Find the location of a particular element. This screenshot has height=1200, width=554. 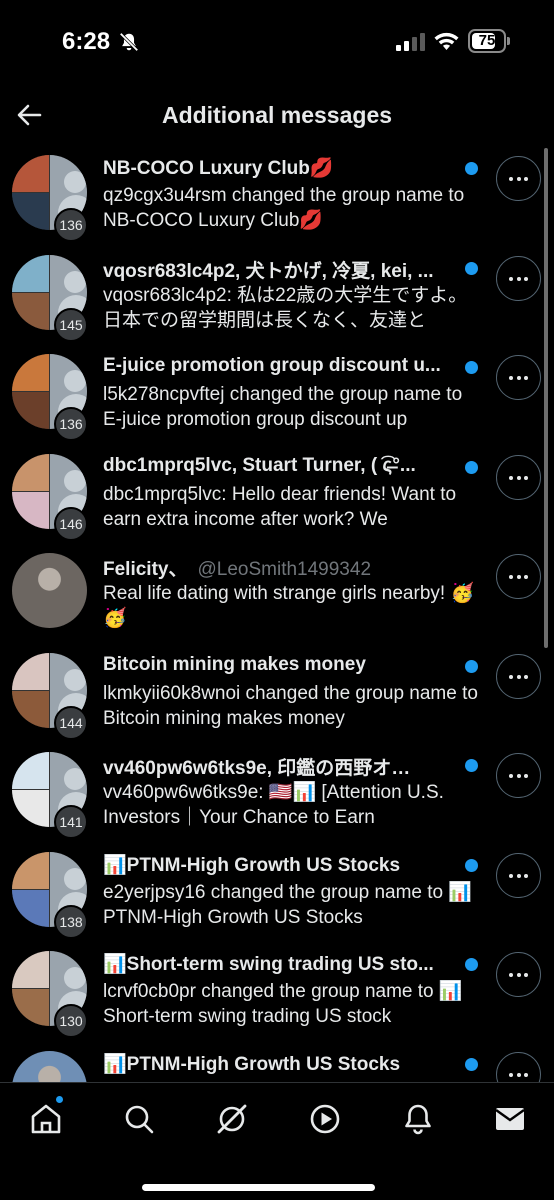

status-time: 6:28 is located at coordinates (86, 41).